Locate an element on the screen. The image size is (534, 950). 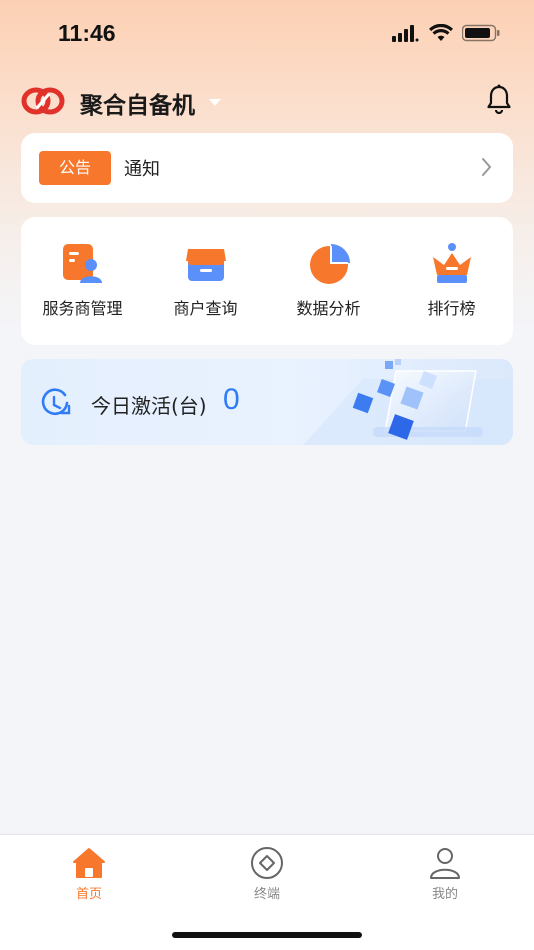
terminal-icon is located at coordinates (267, 863).